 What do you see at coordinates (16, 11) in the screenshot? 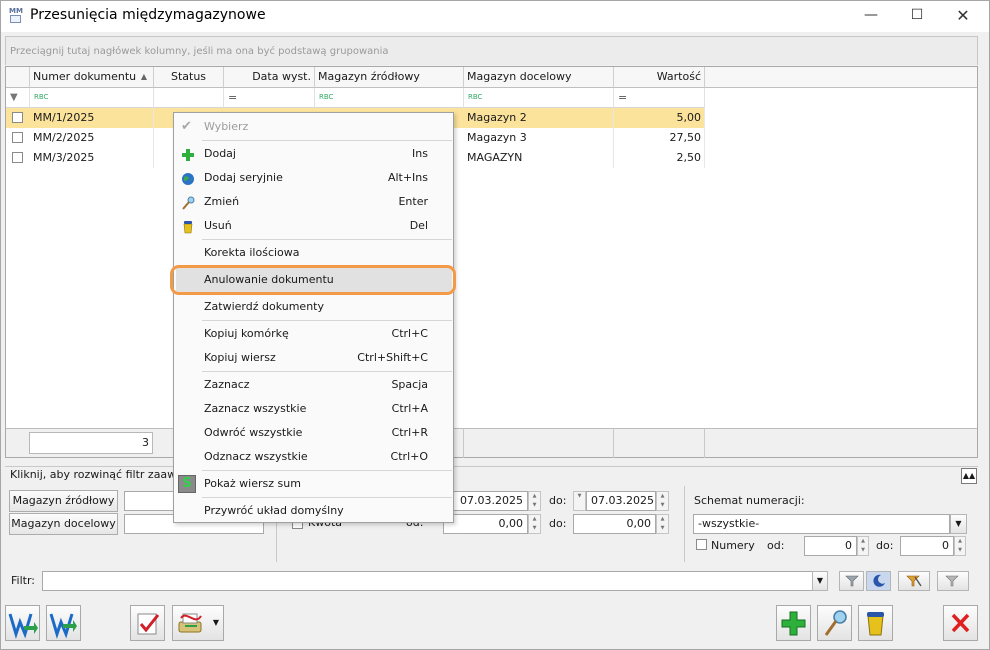
I see `app-icon-text: MM` at bounding box center [16, 11].